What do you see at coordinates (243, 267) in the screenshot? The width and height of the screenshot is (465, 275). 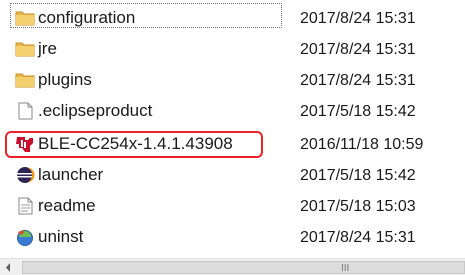 I see `scroll-thumb: III` at bounding box center [243, 267].